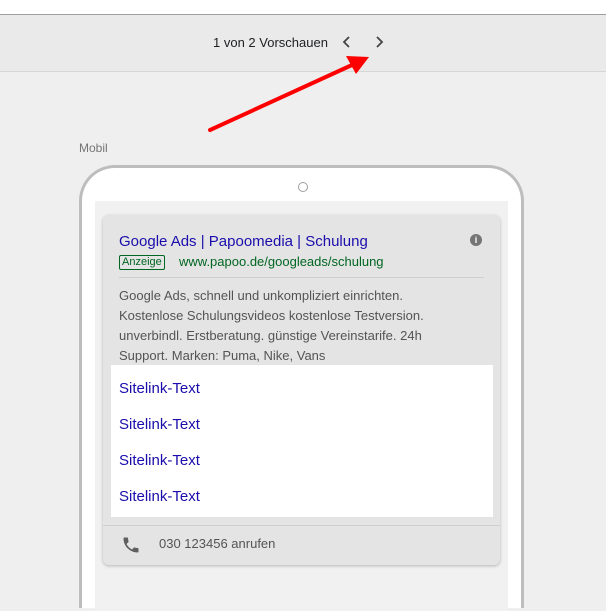 This screenshot has height=611, width=606. Describe the element at coordinates (476, 240) in the screenshot. I see `info-icon: i` at that location.